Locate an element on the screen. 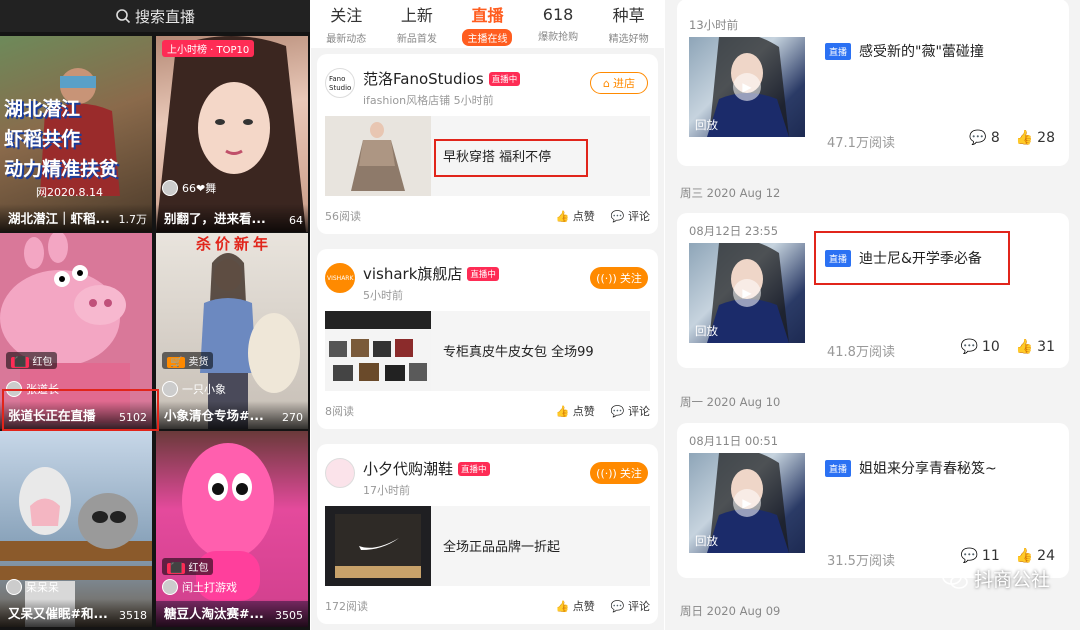 The image size is (1080, 630). live-tile: 上小时榜 · TOP10 66❤舞 别翻了，进来看... 64 is located at coordinates (232, 134).